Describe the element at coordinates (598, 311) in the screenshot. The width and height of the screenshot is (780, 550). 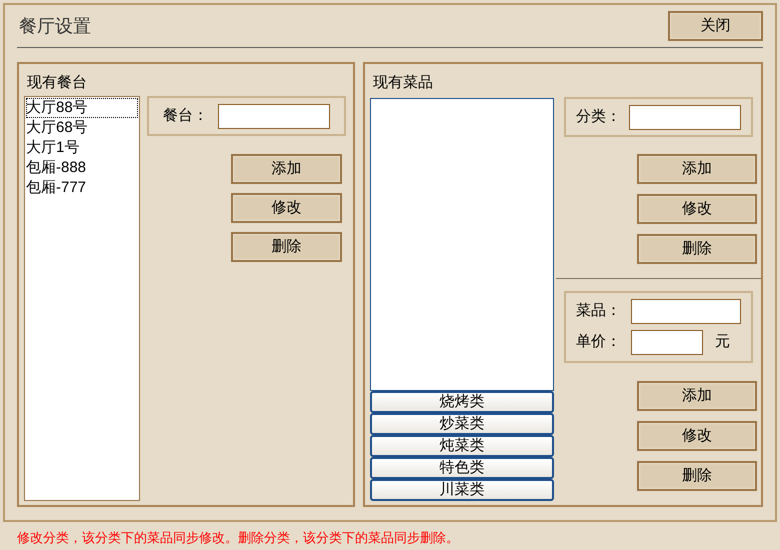
I see `field-label: 菜品：` at that location.